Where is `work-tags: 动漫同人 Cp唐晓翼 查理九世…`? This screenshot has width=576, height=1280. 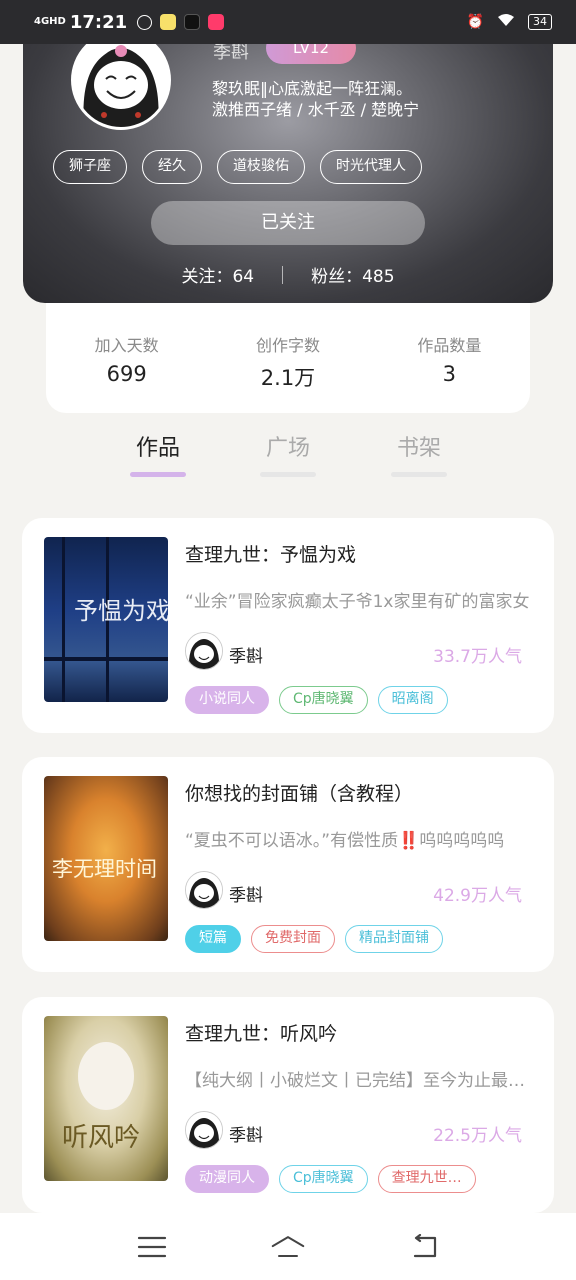 work-tags: 动漫同人 Cp唐晓翼 查理九世… is located at coordinates (330, 1179).